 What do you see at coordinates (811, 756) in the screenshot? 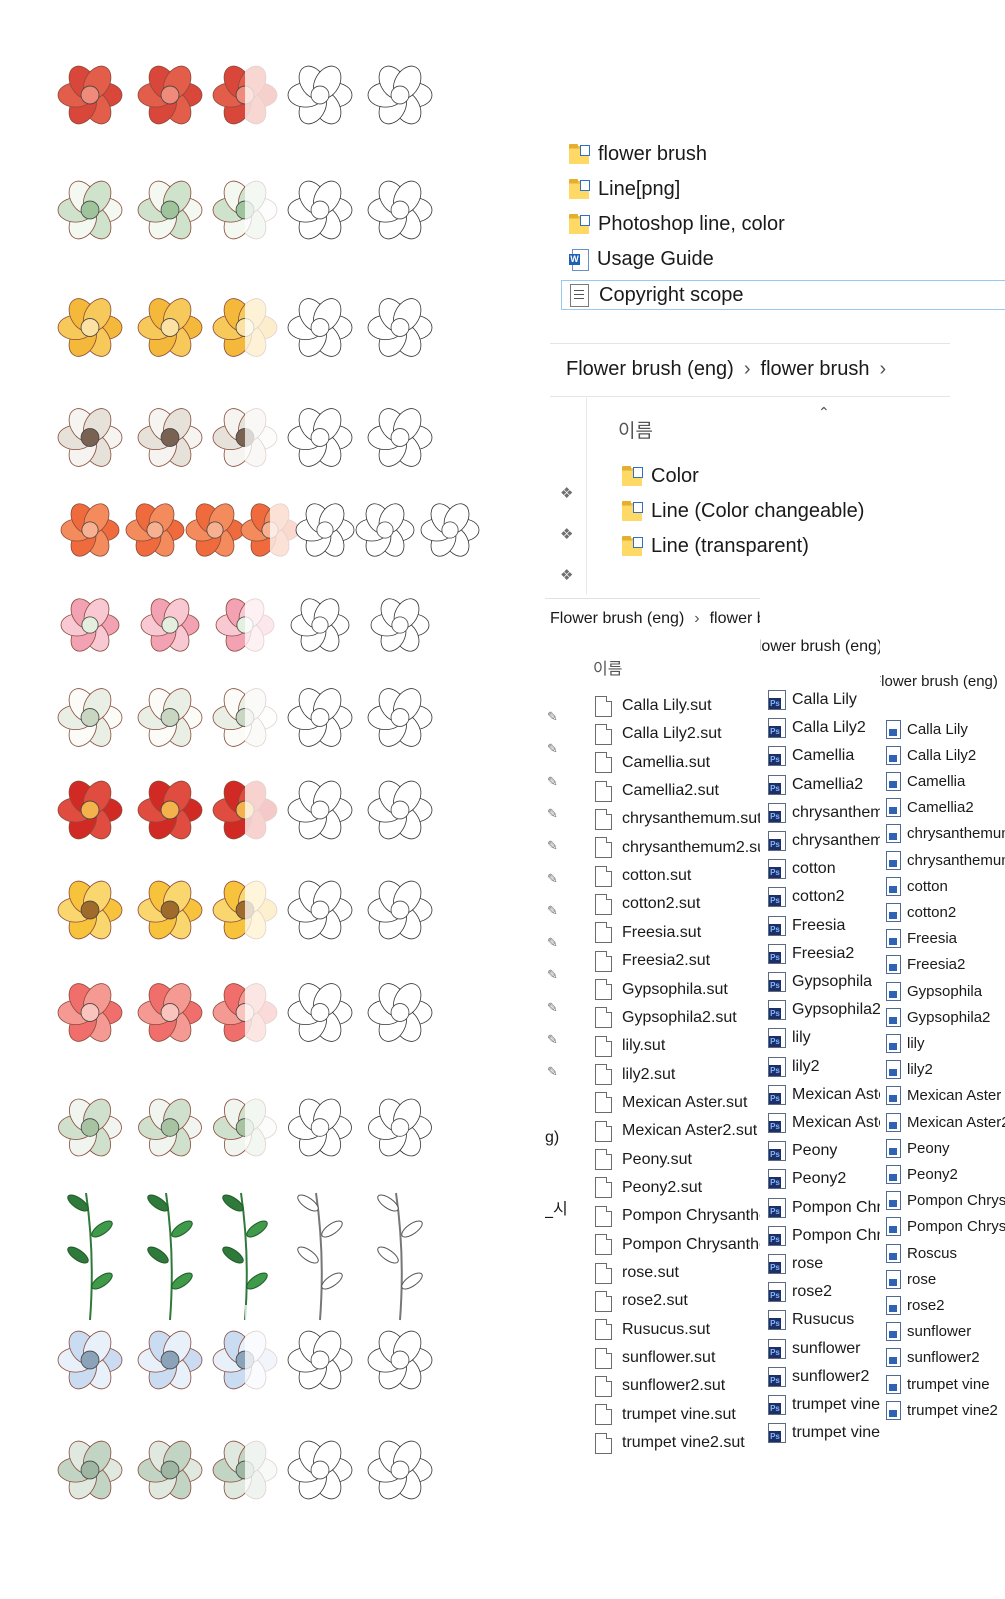
I see `psd-file-item: Ps Camellia` at bounding box center [811, 756].